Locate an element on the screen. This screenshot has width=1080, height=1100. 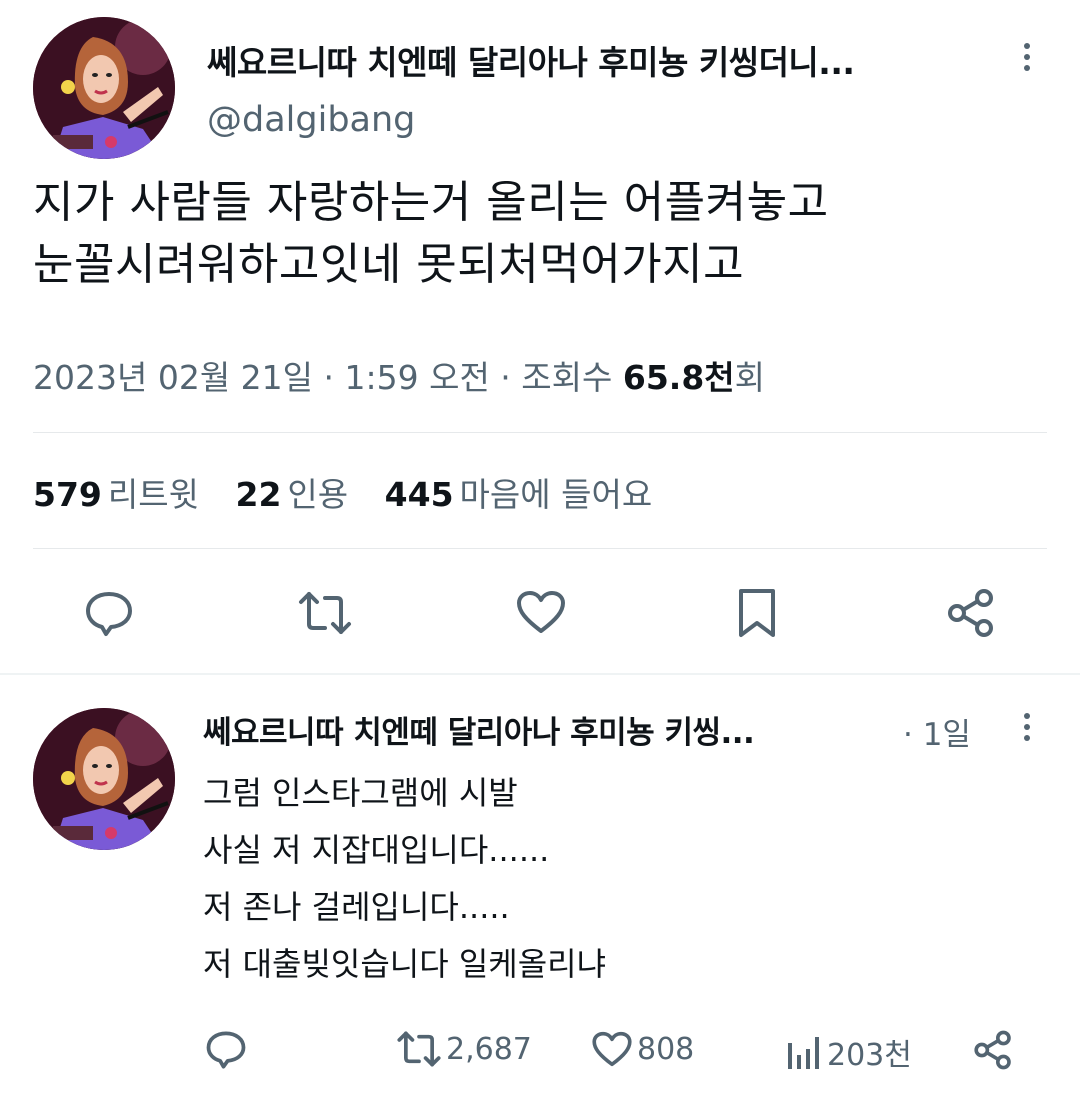
likes-label: 마음에 들어요 is located at coordinates (556, 494).